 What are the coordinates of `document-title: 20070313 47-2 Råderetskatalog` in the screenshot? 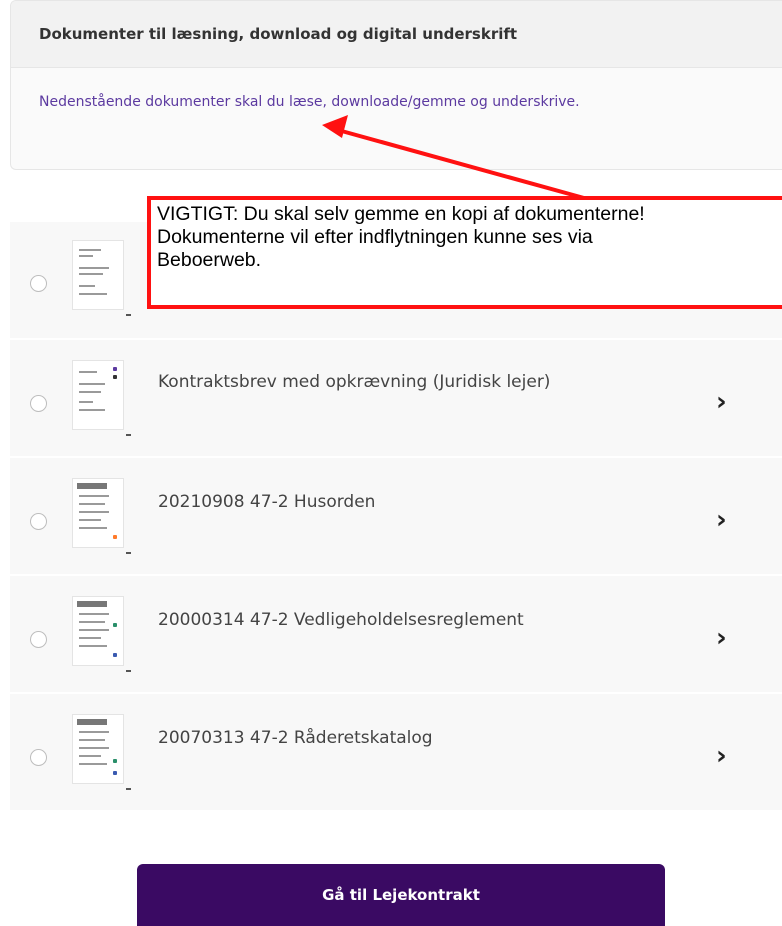 It's located at (295, 738).